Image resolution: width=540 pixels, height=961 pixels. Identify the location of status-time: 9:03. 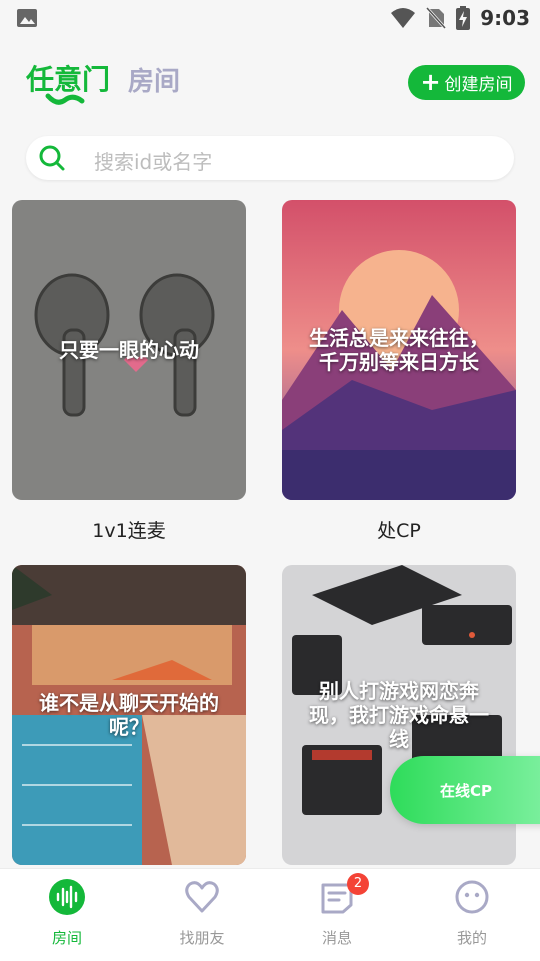
(505, 18).